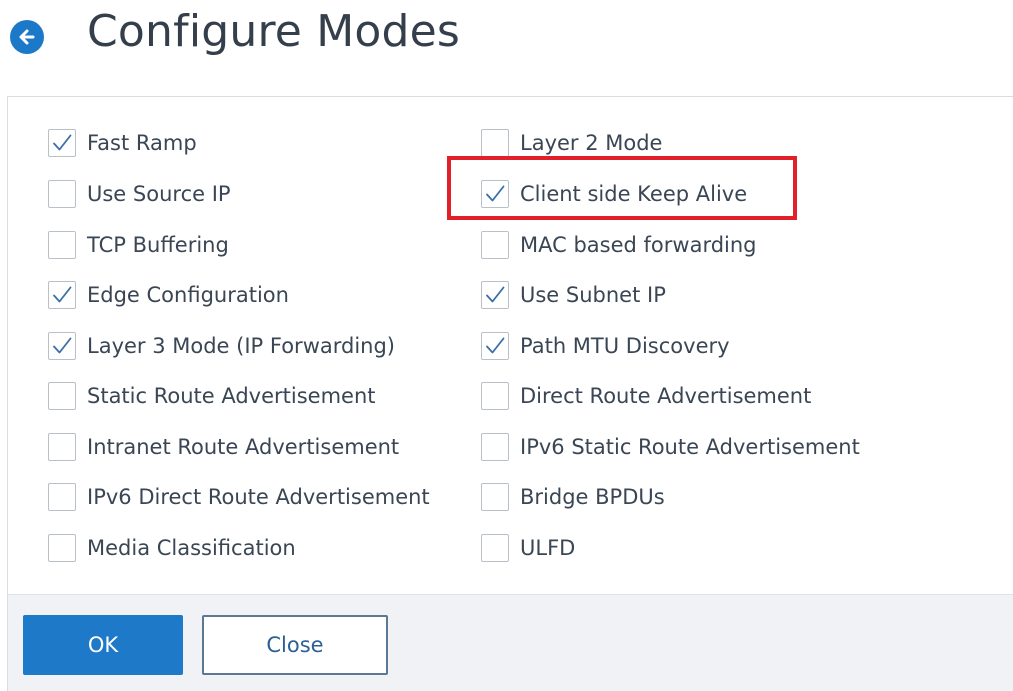 The height and width of the screenshot is (691, 1013). I want to click on option-label: Media Classification, so click(191, 548).